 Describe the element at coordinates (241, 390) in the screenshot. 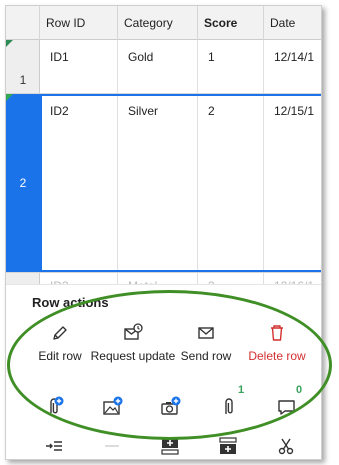

I see `attachments-count-badge: 1` at that location.